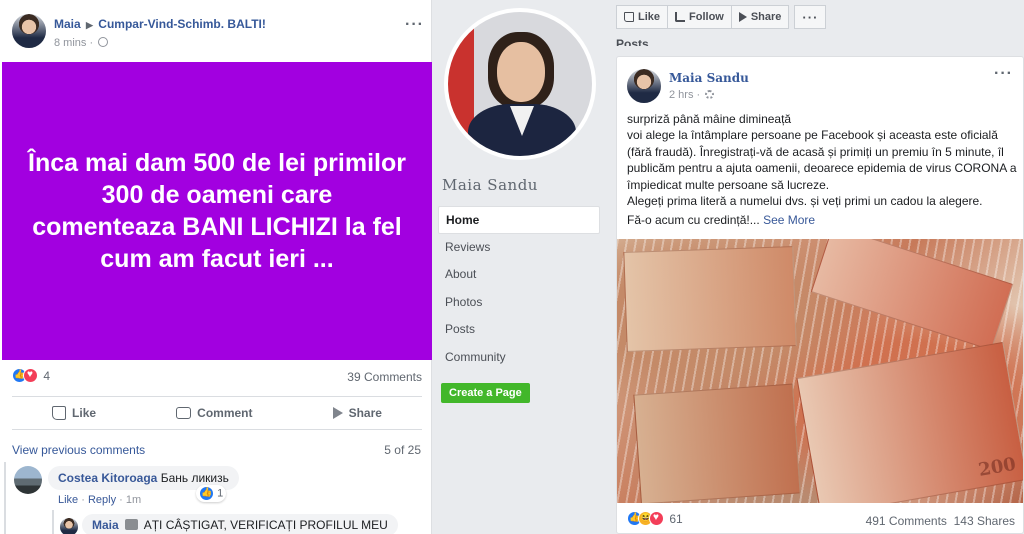  I want to click on page-share-label: Share, so click(766, 17).